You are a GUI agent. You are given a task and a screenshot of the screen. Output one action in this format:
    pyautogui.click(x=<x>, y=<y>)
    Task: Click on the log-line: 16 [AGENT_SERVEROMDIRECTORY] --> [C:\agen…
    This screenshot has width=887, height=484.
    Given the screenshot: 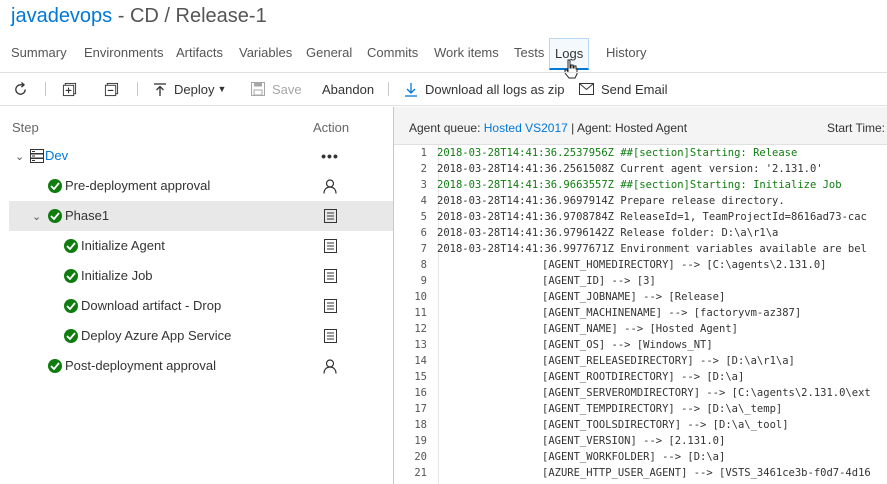 What is the action you would take?
    pyautogui.click(x=640, y=393)
    